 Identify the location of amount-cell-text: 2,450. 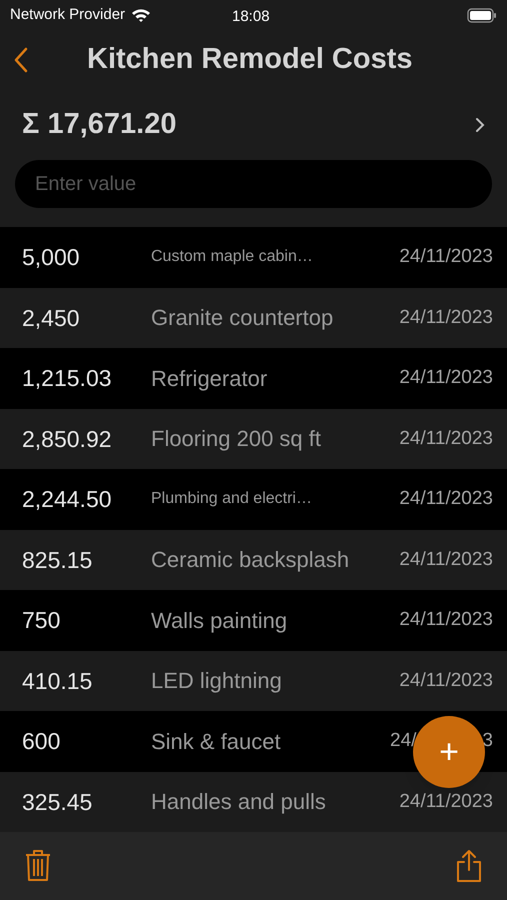
(51, 318).